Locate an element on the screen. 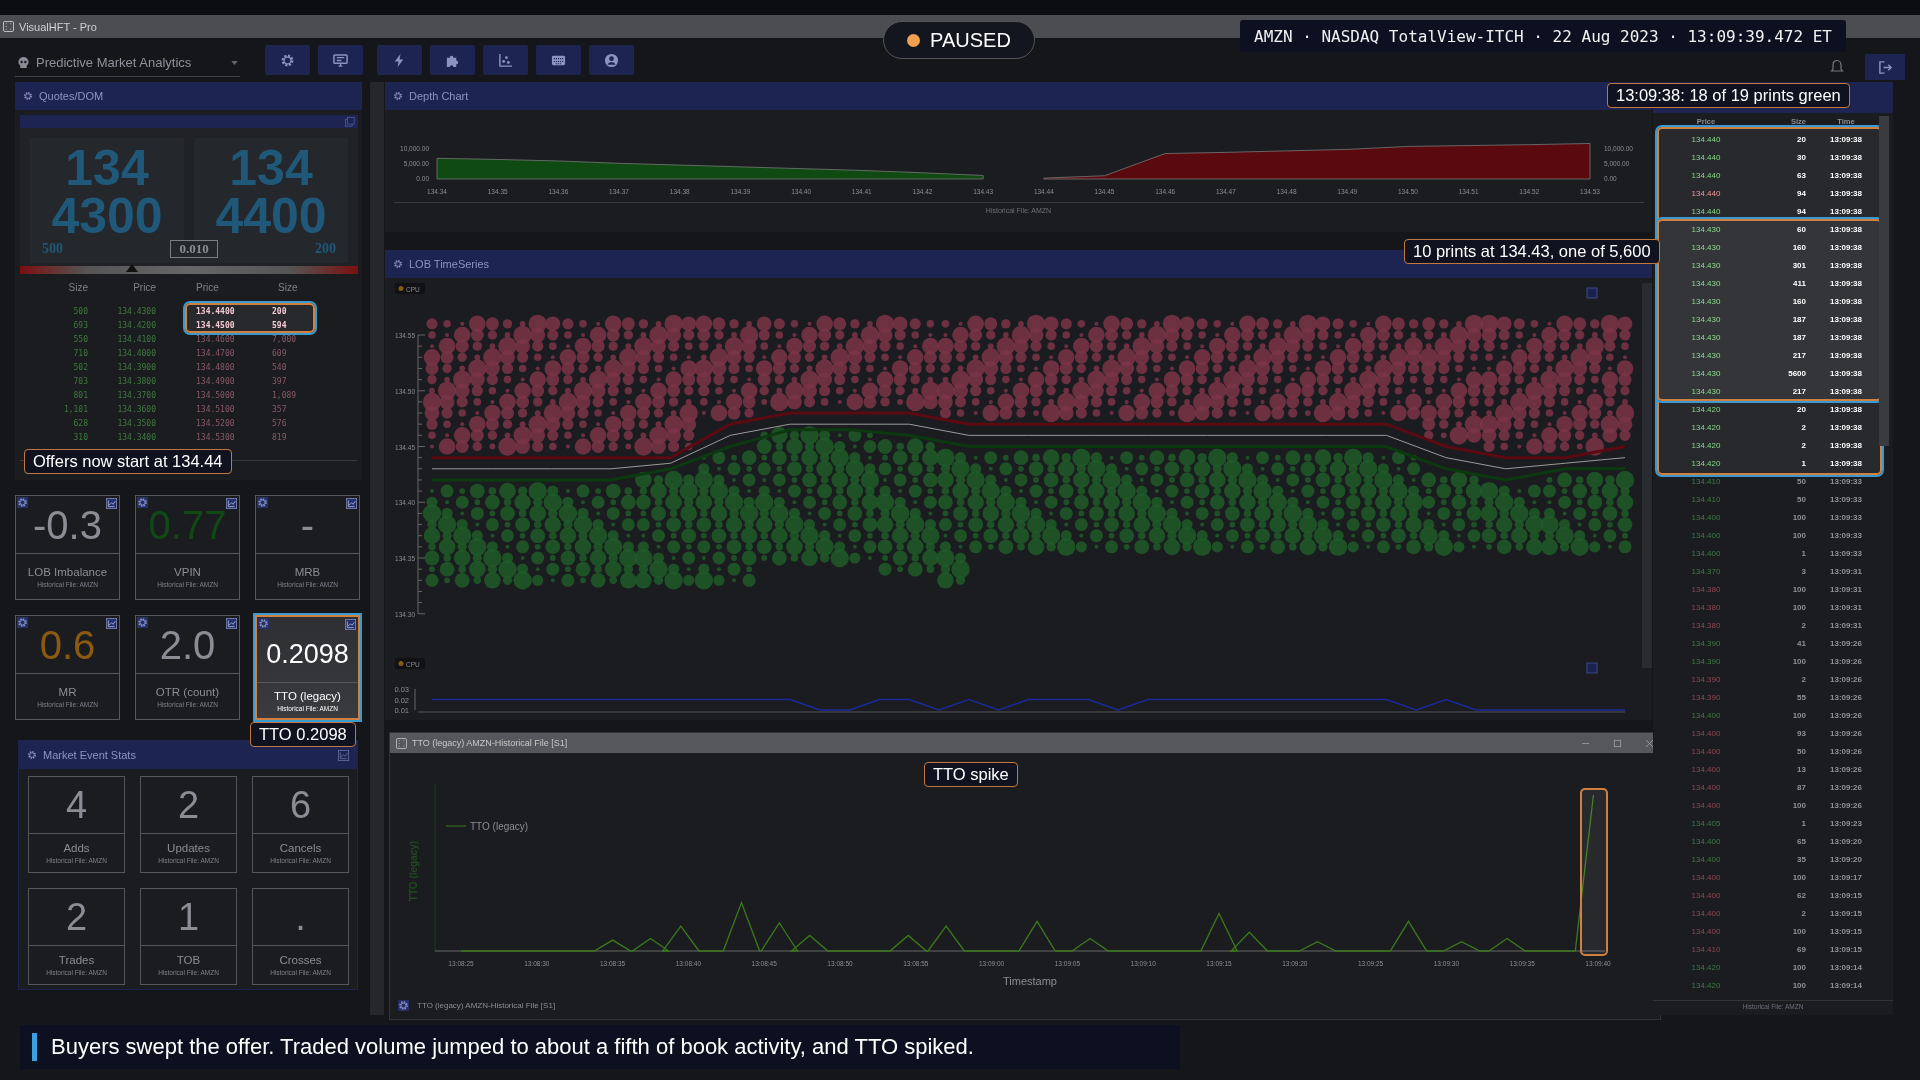 The image size is (1920, 1080). ask-size-cell-text: 819 is located at coordinates (280, 437).